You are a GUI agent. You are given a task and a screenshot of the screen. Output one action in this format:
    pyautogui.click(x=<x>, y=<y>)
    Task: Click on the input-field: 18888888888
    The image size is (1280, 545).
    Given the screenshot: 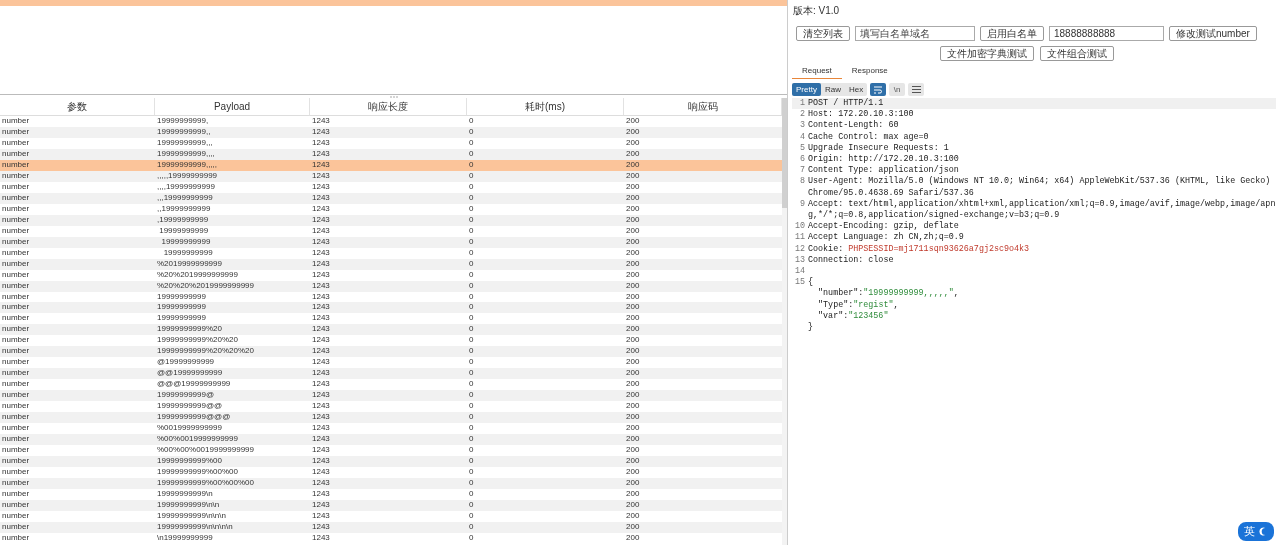 What is the action you would take?
    pyautogui.click(x=1106, y=33)
    